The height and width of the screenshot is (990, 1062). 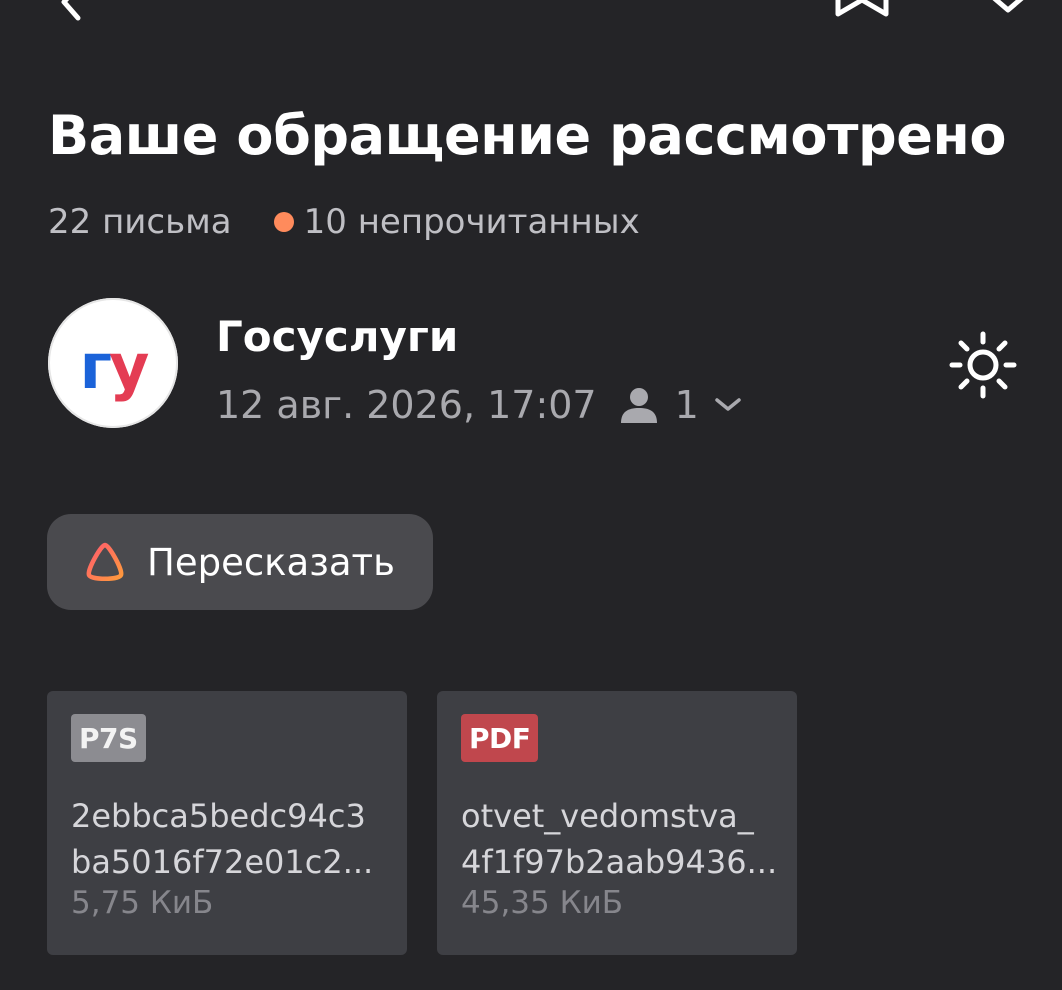 What do you see at coordinates (542, 903) in the screenshot?
I see `attachment-size: 45,35 КиБ` at bounding box center [542, 903].